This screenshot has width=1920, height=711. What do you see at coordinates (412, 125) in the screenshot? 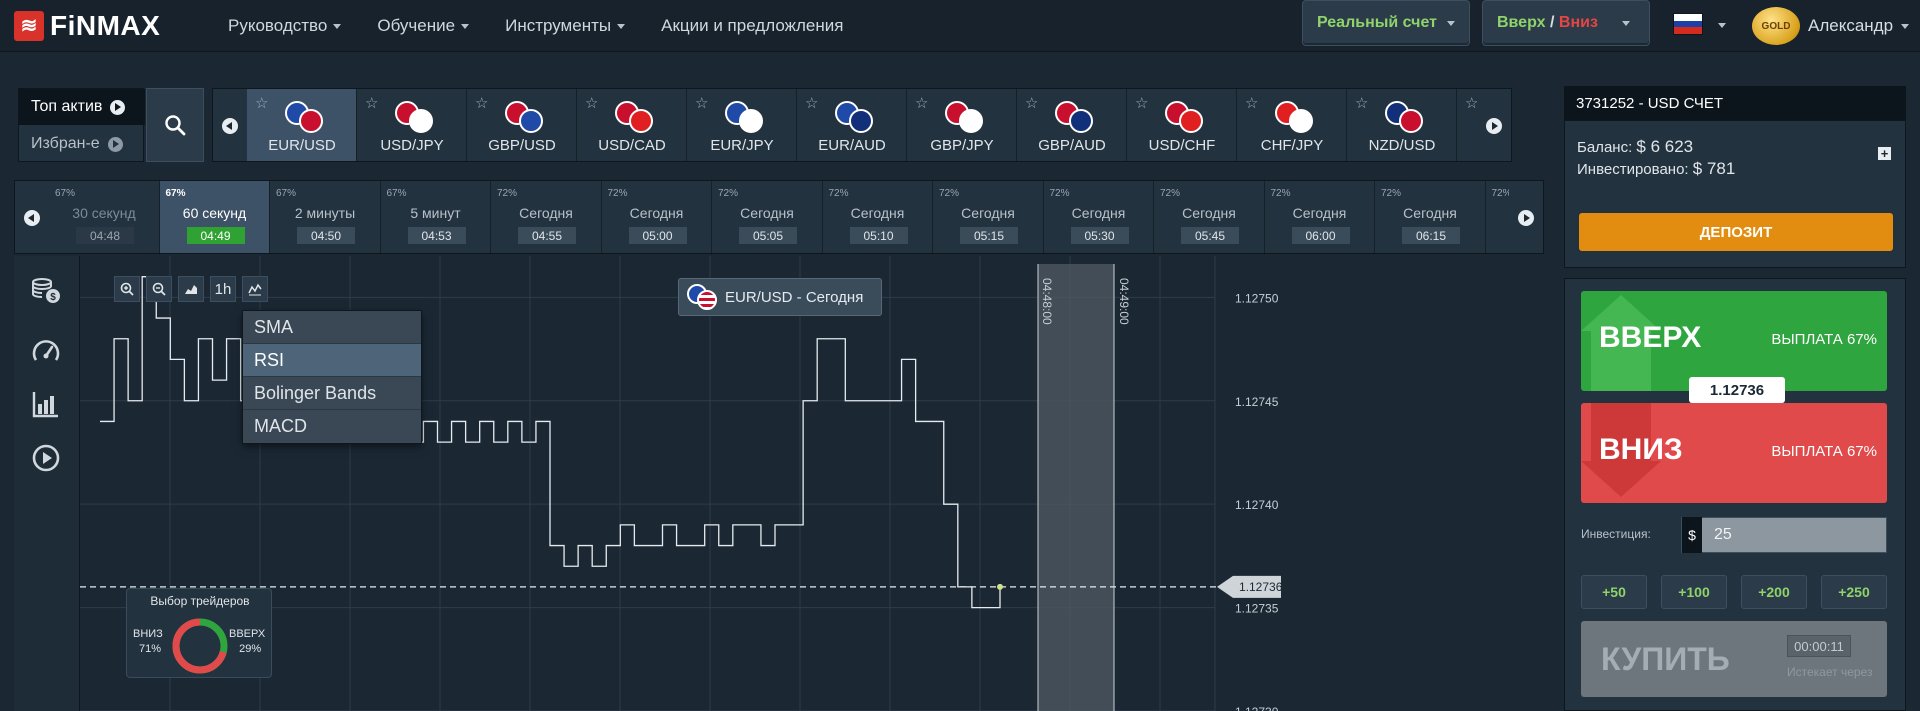
I see `asset-tab-usd-jpy: ☆ USD/JPY` at bounding box center [412, 125].